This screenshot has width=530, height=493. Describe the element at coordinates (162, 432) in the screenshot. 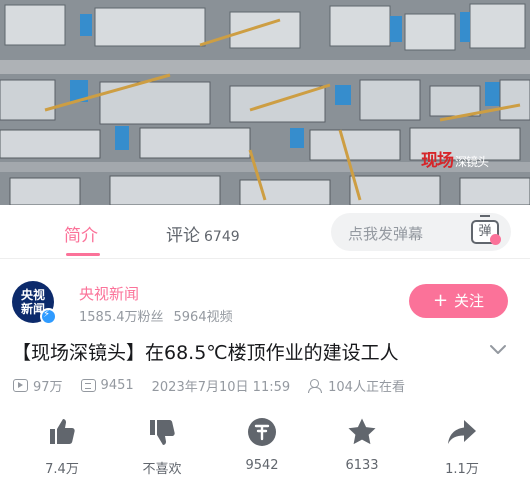

I see `thumbs-down-icon` at that location.